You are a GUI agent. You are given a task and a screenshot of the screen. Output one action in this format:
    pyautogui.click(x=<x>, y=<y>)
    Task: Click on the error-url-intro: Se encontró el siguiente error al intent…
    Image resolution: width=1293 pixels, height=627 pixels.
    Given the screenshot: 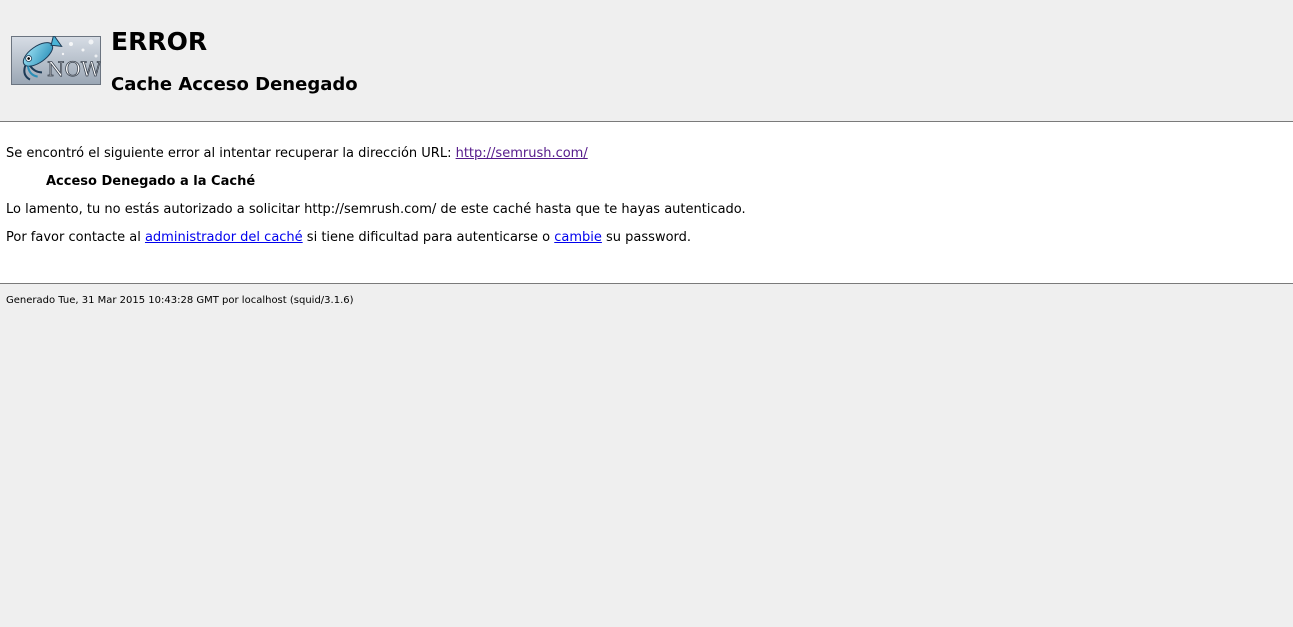 What is the action you would take?
    pyautogui.click(x=231, y=153)
    